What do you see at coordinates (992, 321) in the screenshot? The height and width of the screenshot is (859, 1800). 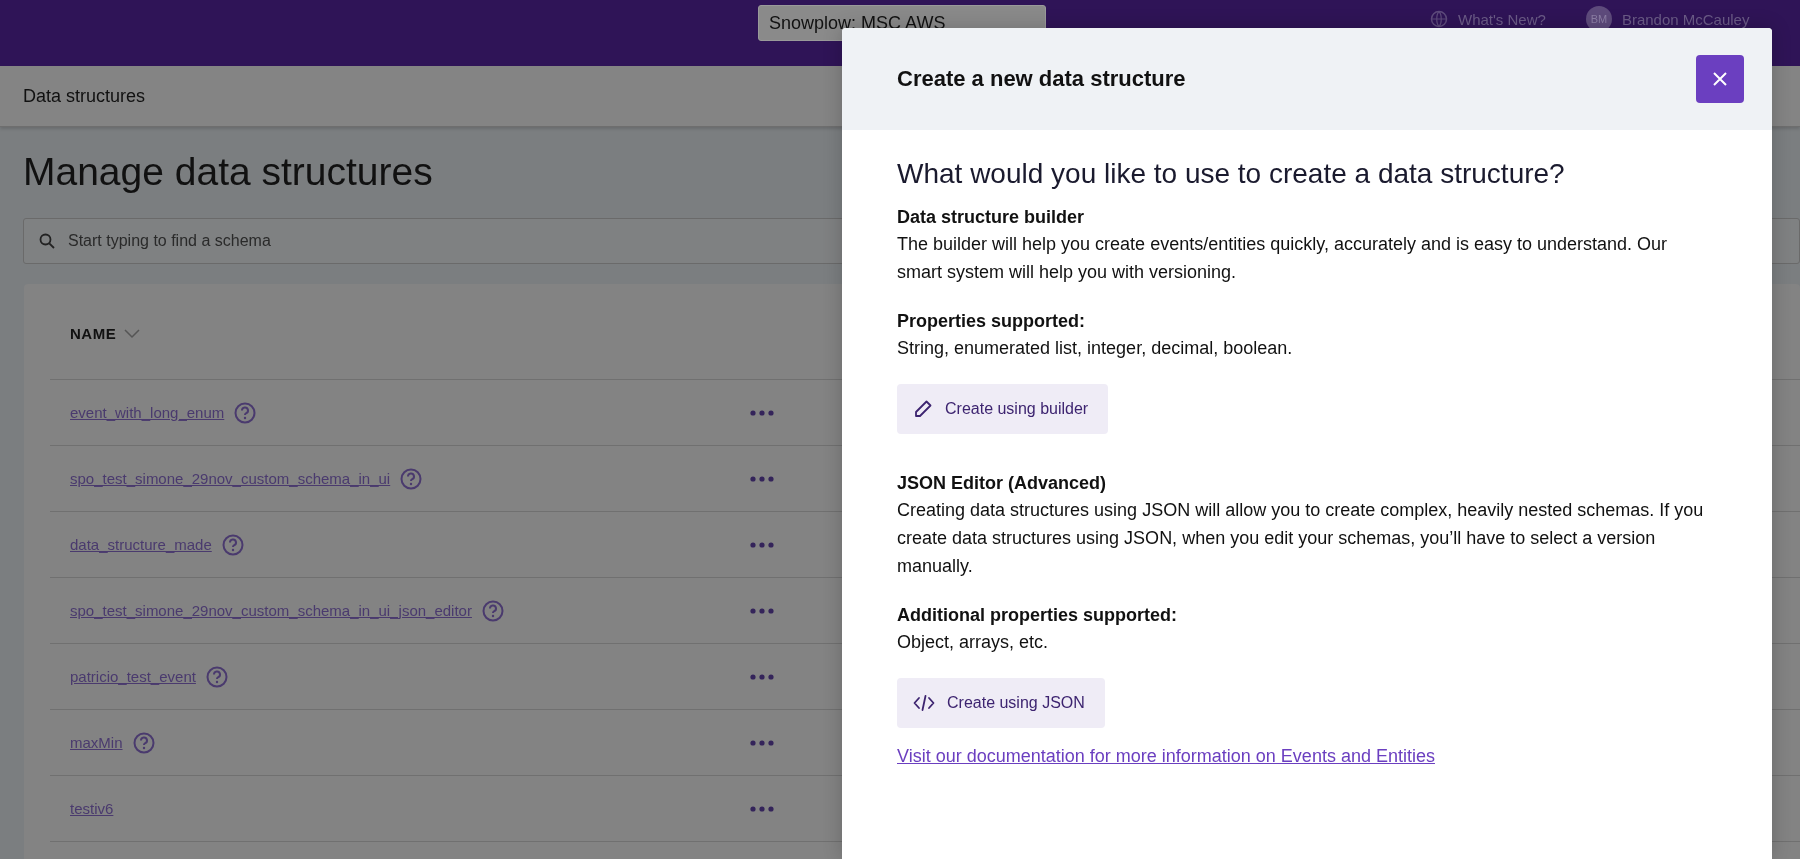 I see `section-subtitle: Properties supported:` at bounding box center [992, 321].